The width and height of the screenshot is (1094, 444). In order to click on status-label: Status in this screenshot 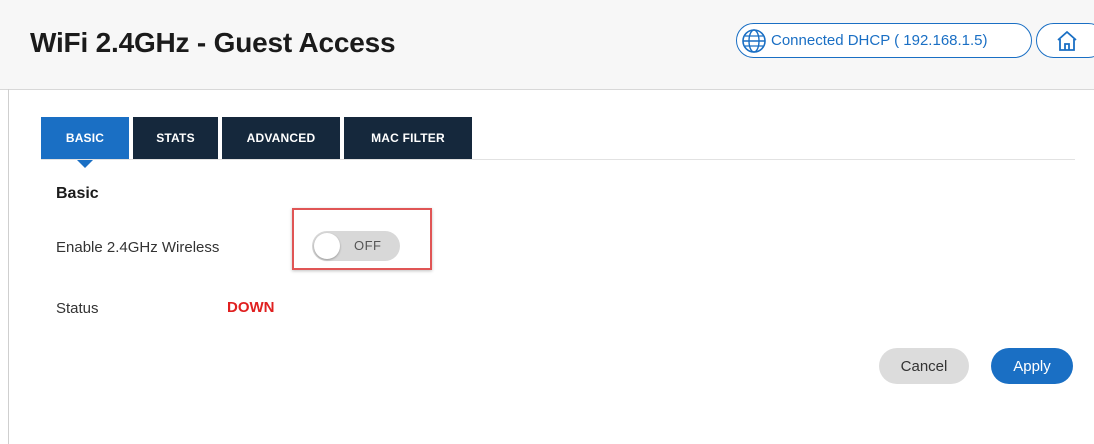, I will do `click(77, 308)`.